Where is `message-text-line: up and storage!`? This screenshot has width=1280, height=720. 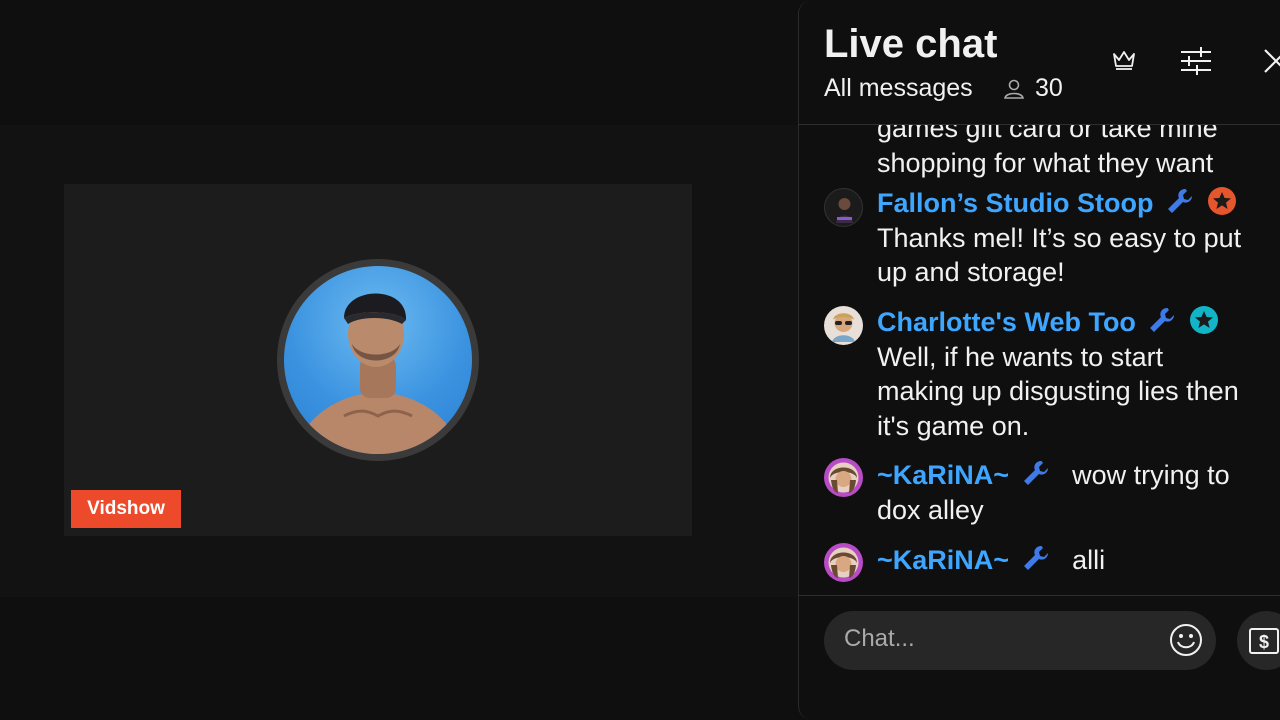
message-text-line: up and storage! is located at coordinates (971, 272).